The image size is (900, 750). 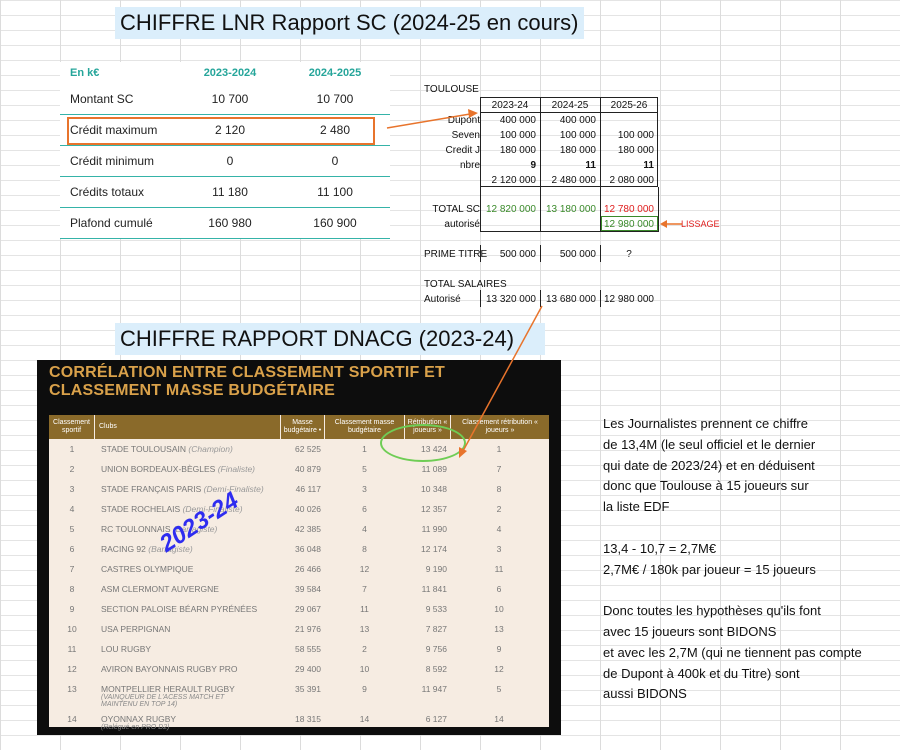 I want to click on note-line: de Dupont à 400k et du Titre) sont, so click(x=701, y=673).